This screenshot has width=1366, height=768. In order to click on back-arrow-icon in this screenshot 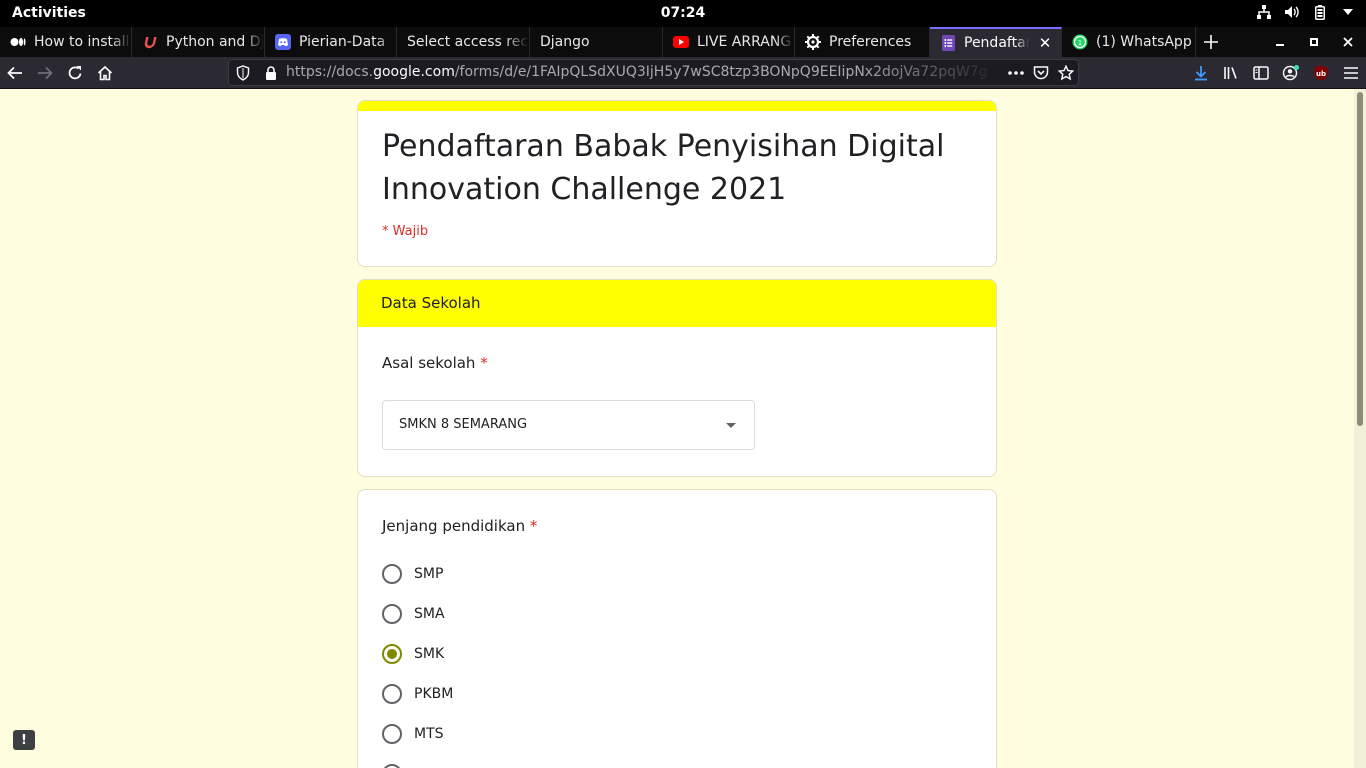, I will do `click(15, 73)`.